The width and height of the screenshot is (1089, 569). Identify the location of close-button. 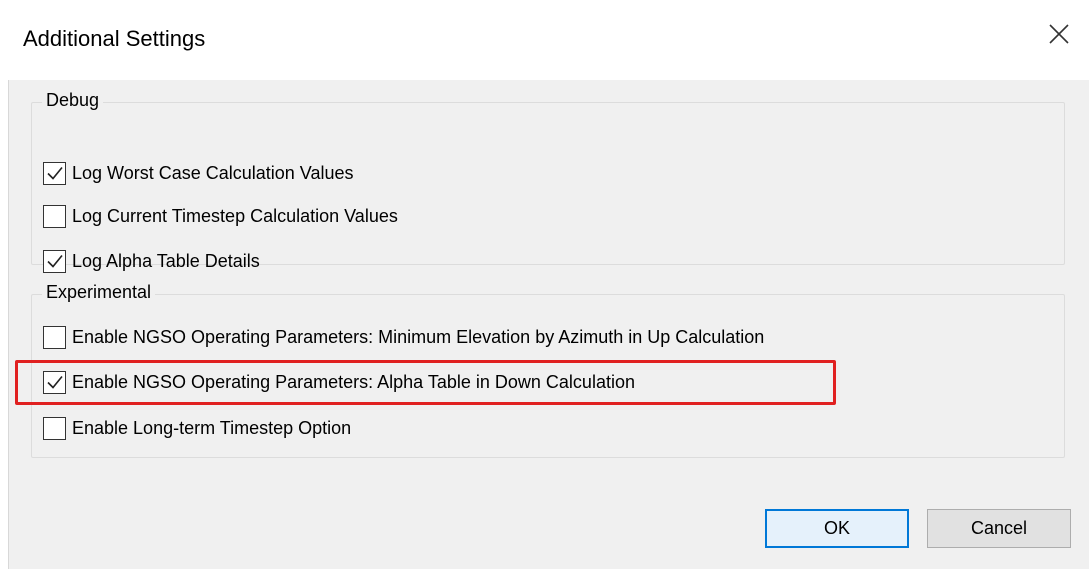
(1059, 34).